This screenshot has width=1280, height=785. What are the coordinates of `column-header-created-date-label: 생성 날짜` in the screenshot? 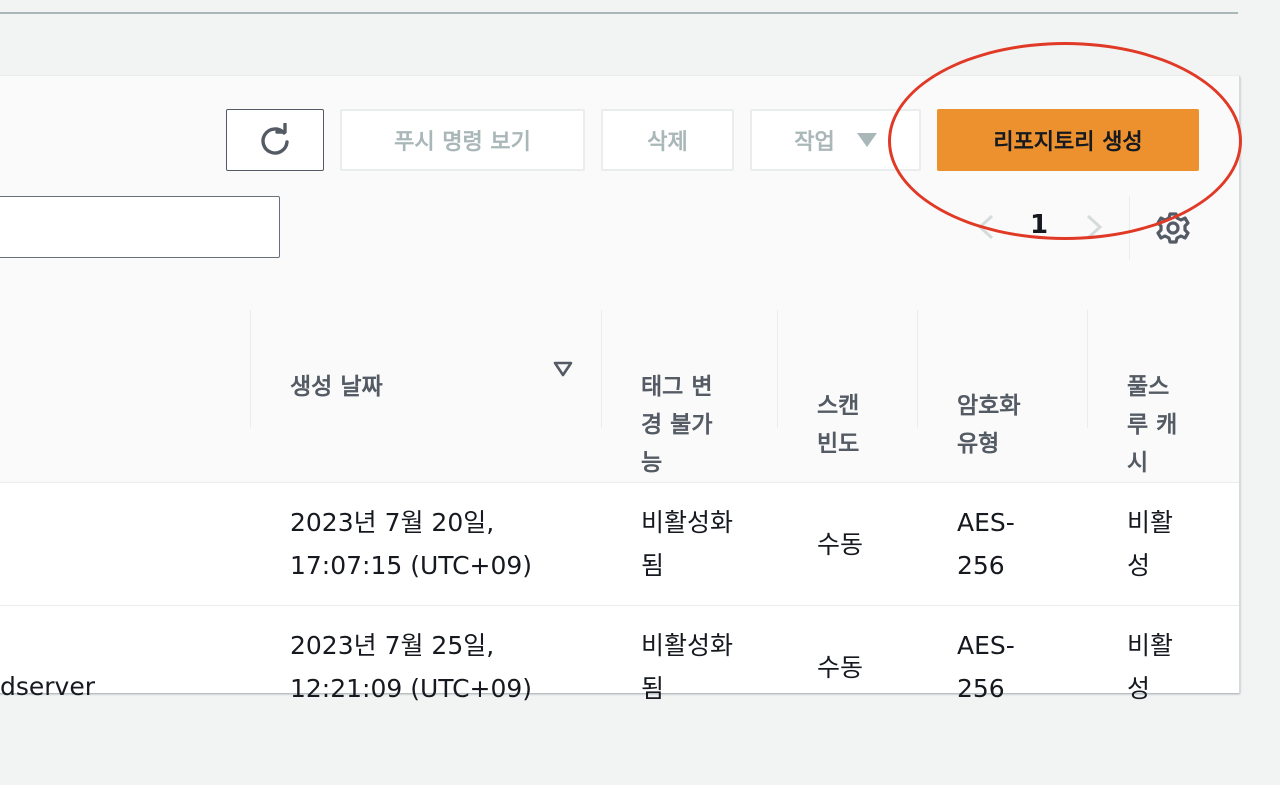 It's located at (336, 387).